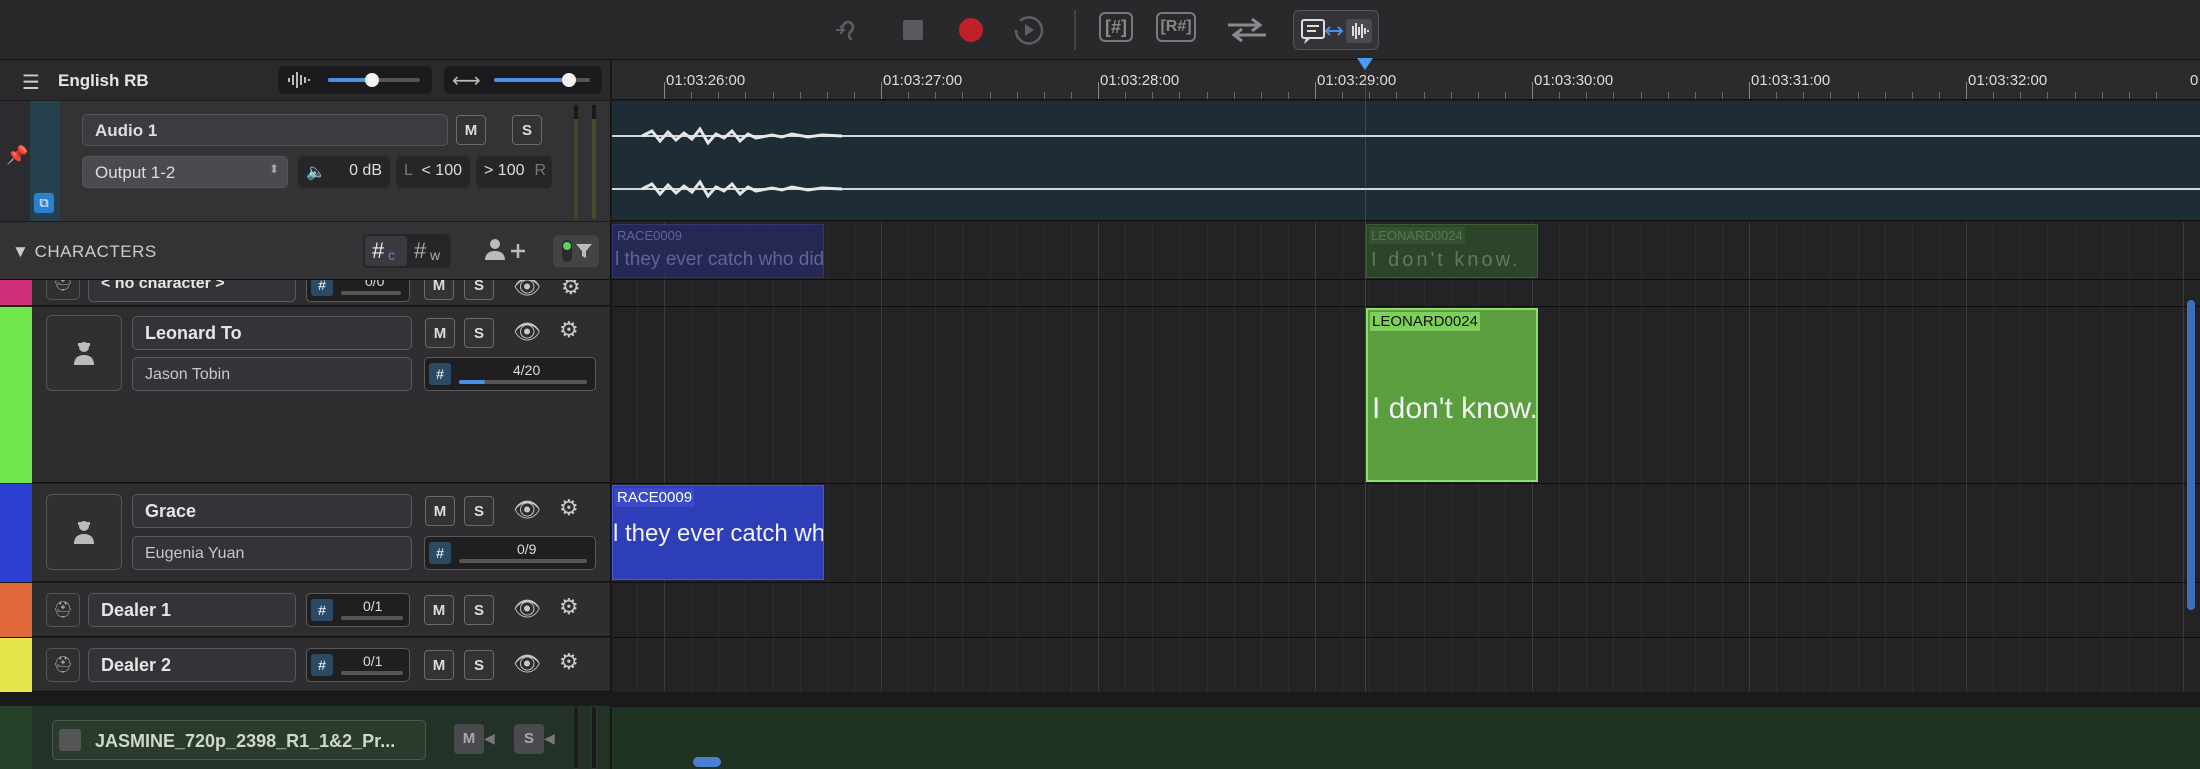  What do you see at coordinates (718, 532) in the screenshot?
I see `cue-clip-race0009: RACE0009 l they ever catch who did it?` at bounding box center [718, 532].